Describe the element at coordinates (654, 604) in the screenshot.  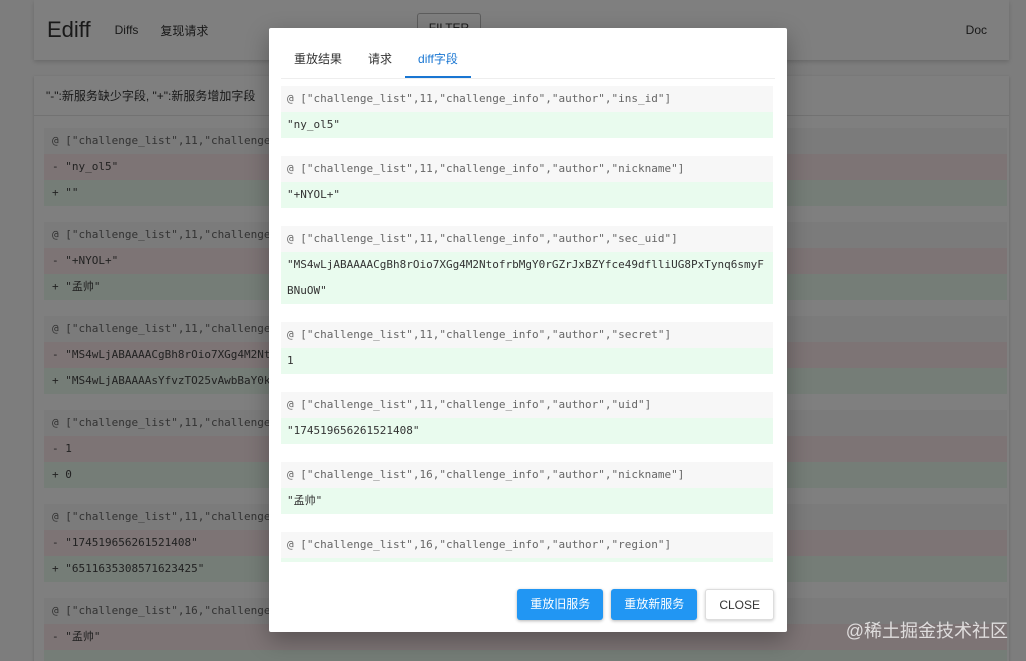
I see `replay-new-button: 重放新服务` at that location.